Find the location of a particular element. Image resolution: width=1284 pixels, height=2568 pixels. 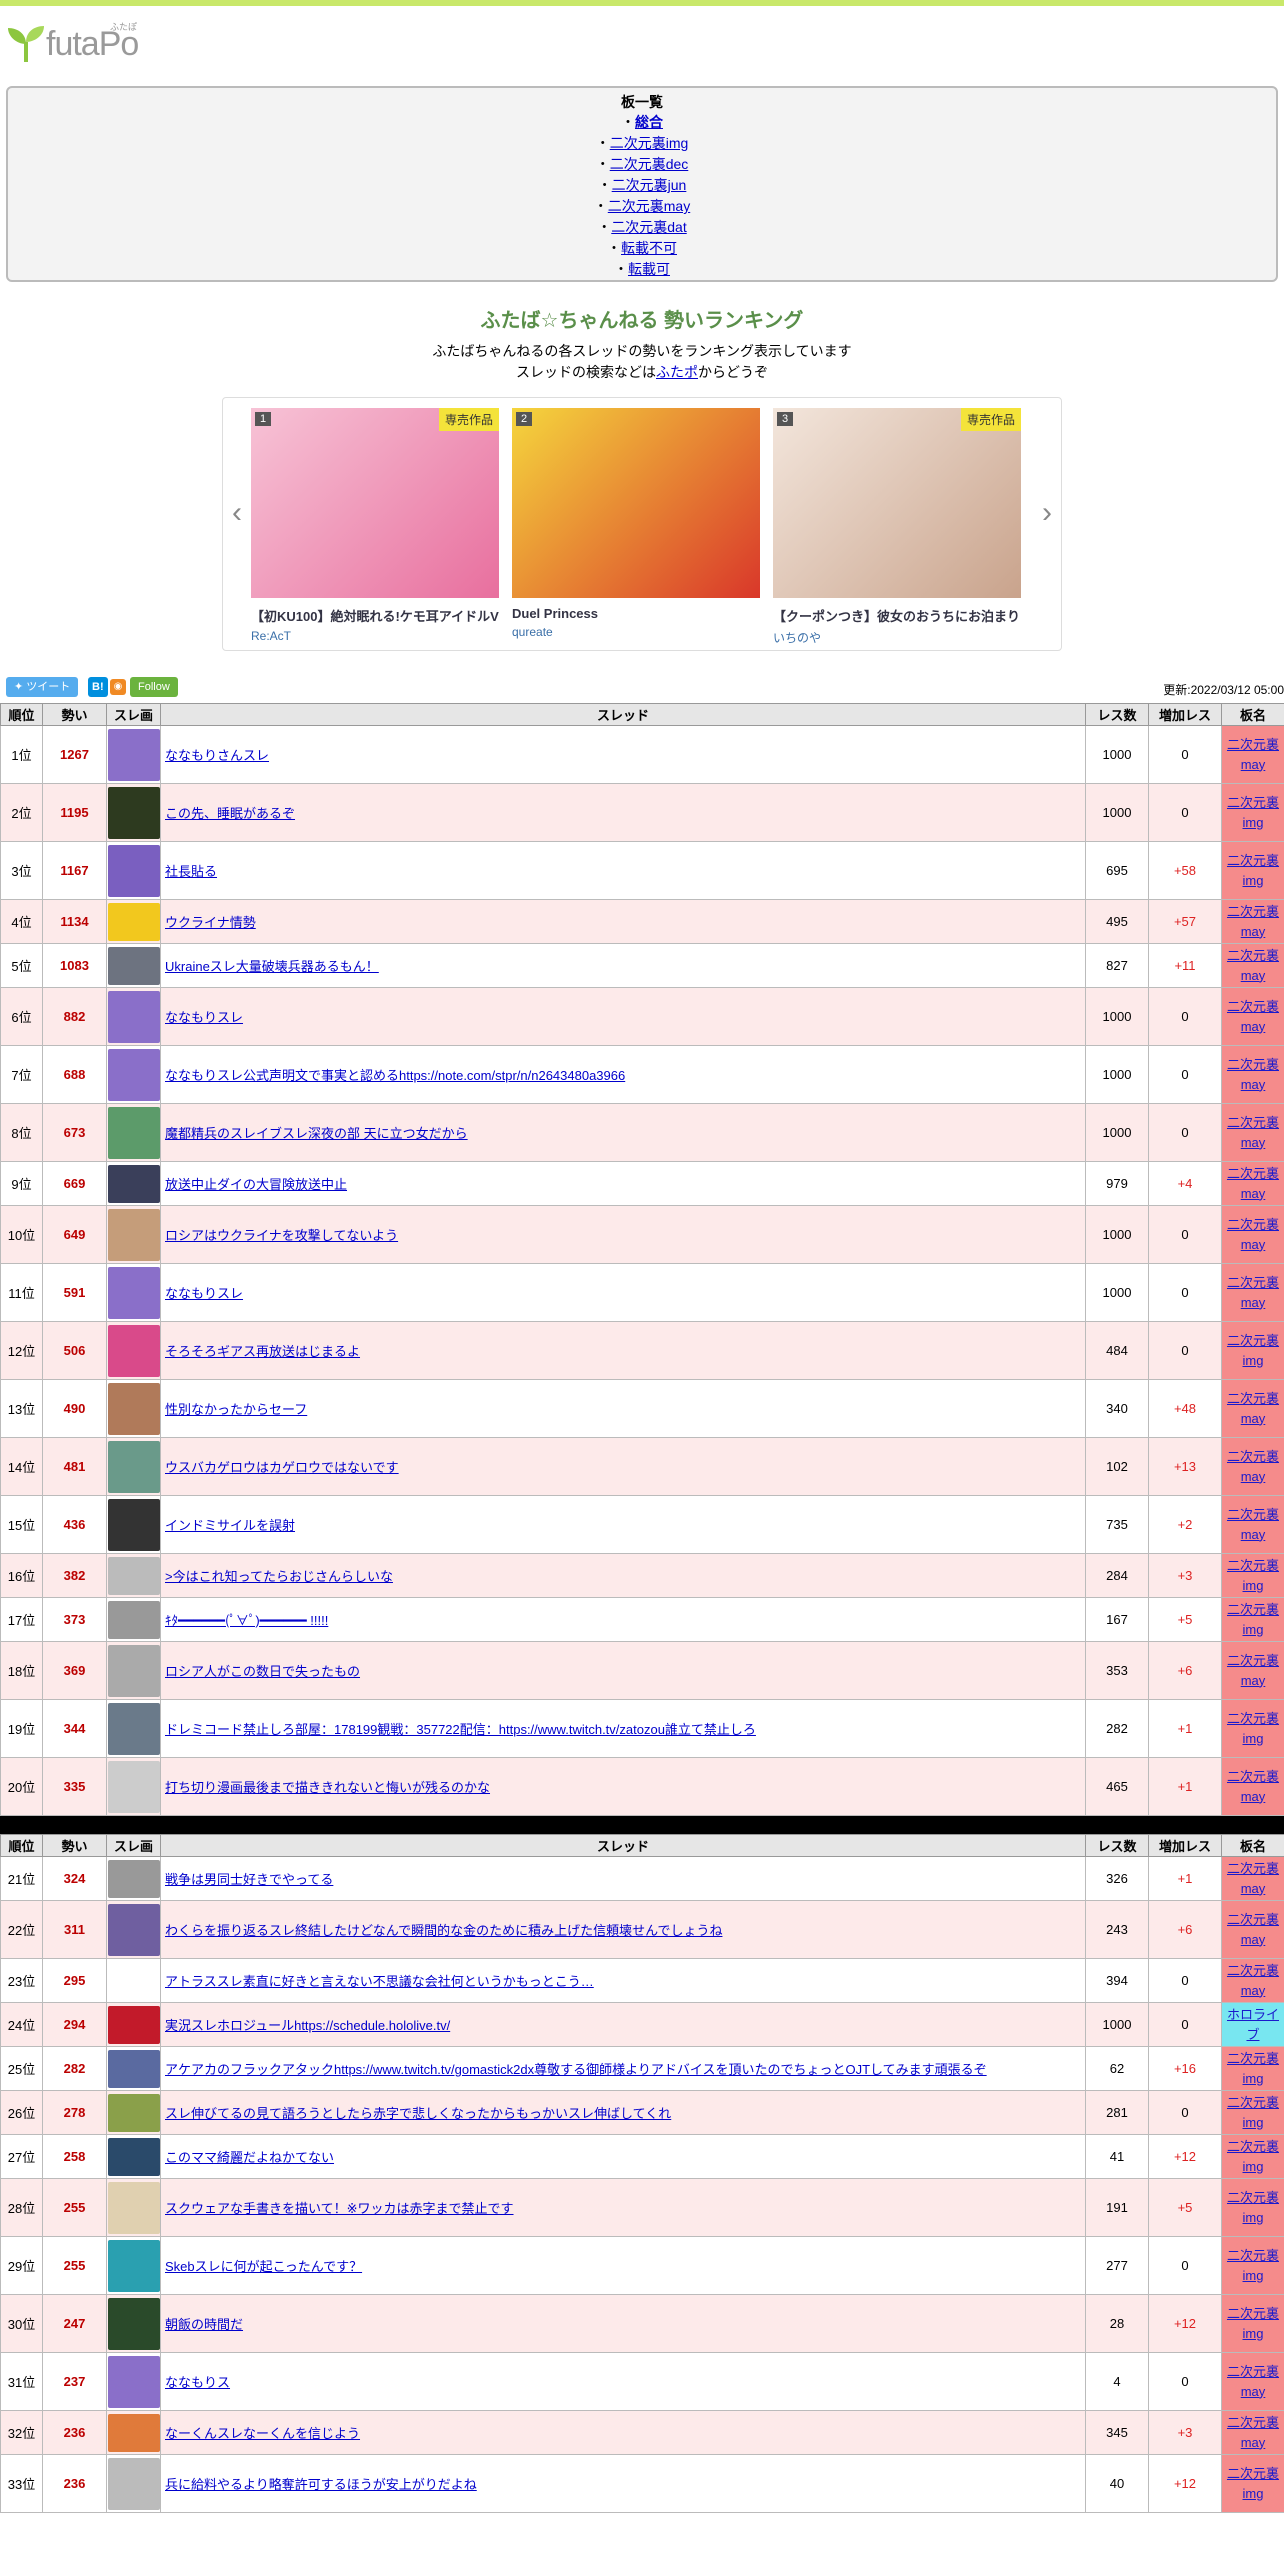

board-link: 二次元裏dec is located at coordinates (649, 164).